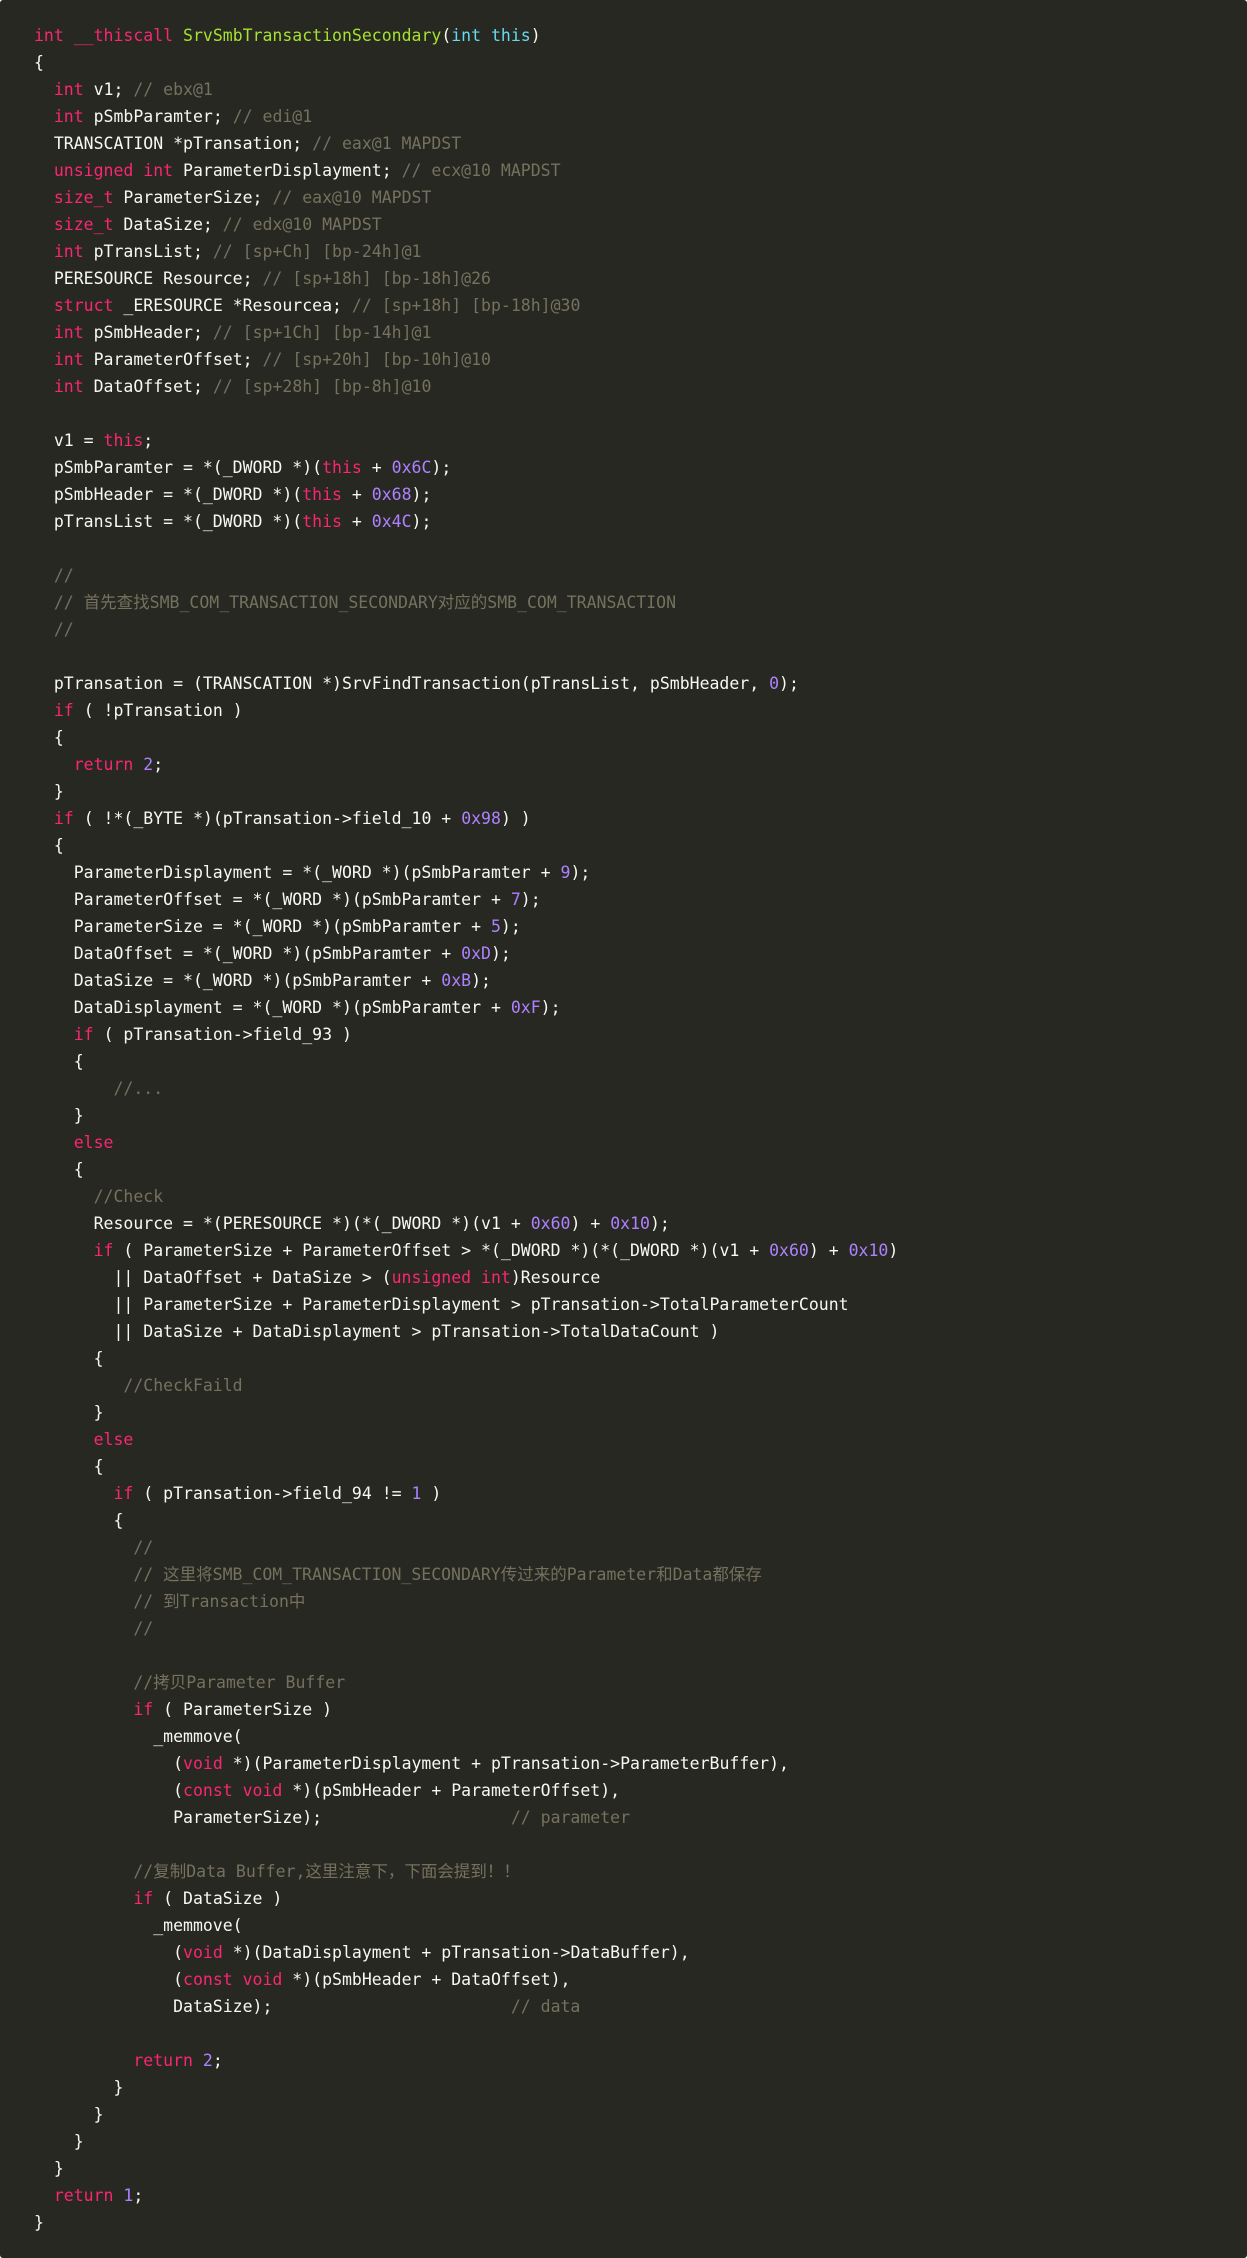 The image size is (1247, 2258). I want to click on comment-token: //复制Data Buffer,这里注意下，下面会提到！！, so click(326, 1871).